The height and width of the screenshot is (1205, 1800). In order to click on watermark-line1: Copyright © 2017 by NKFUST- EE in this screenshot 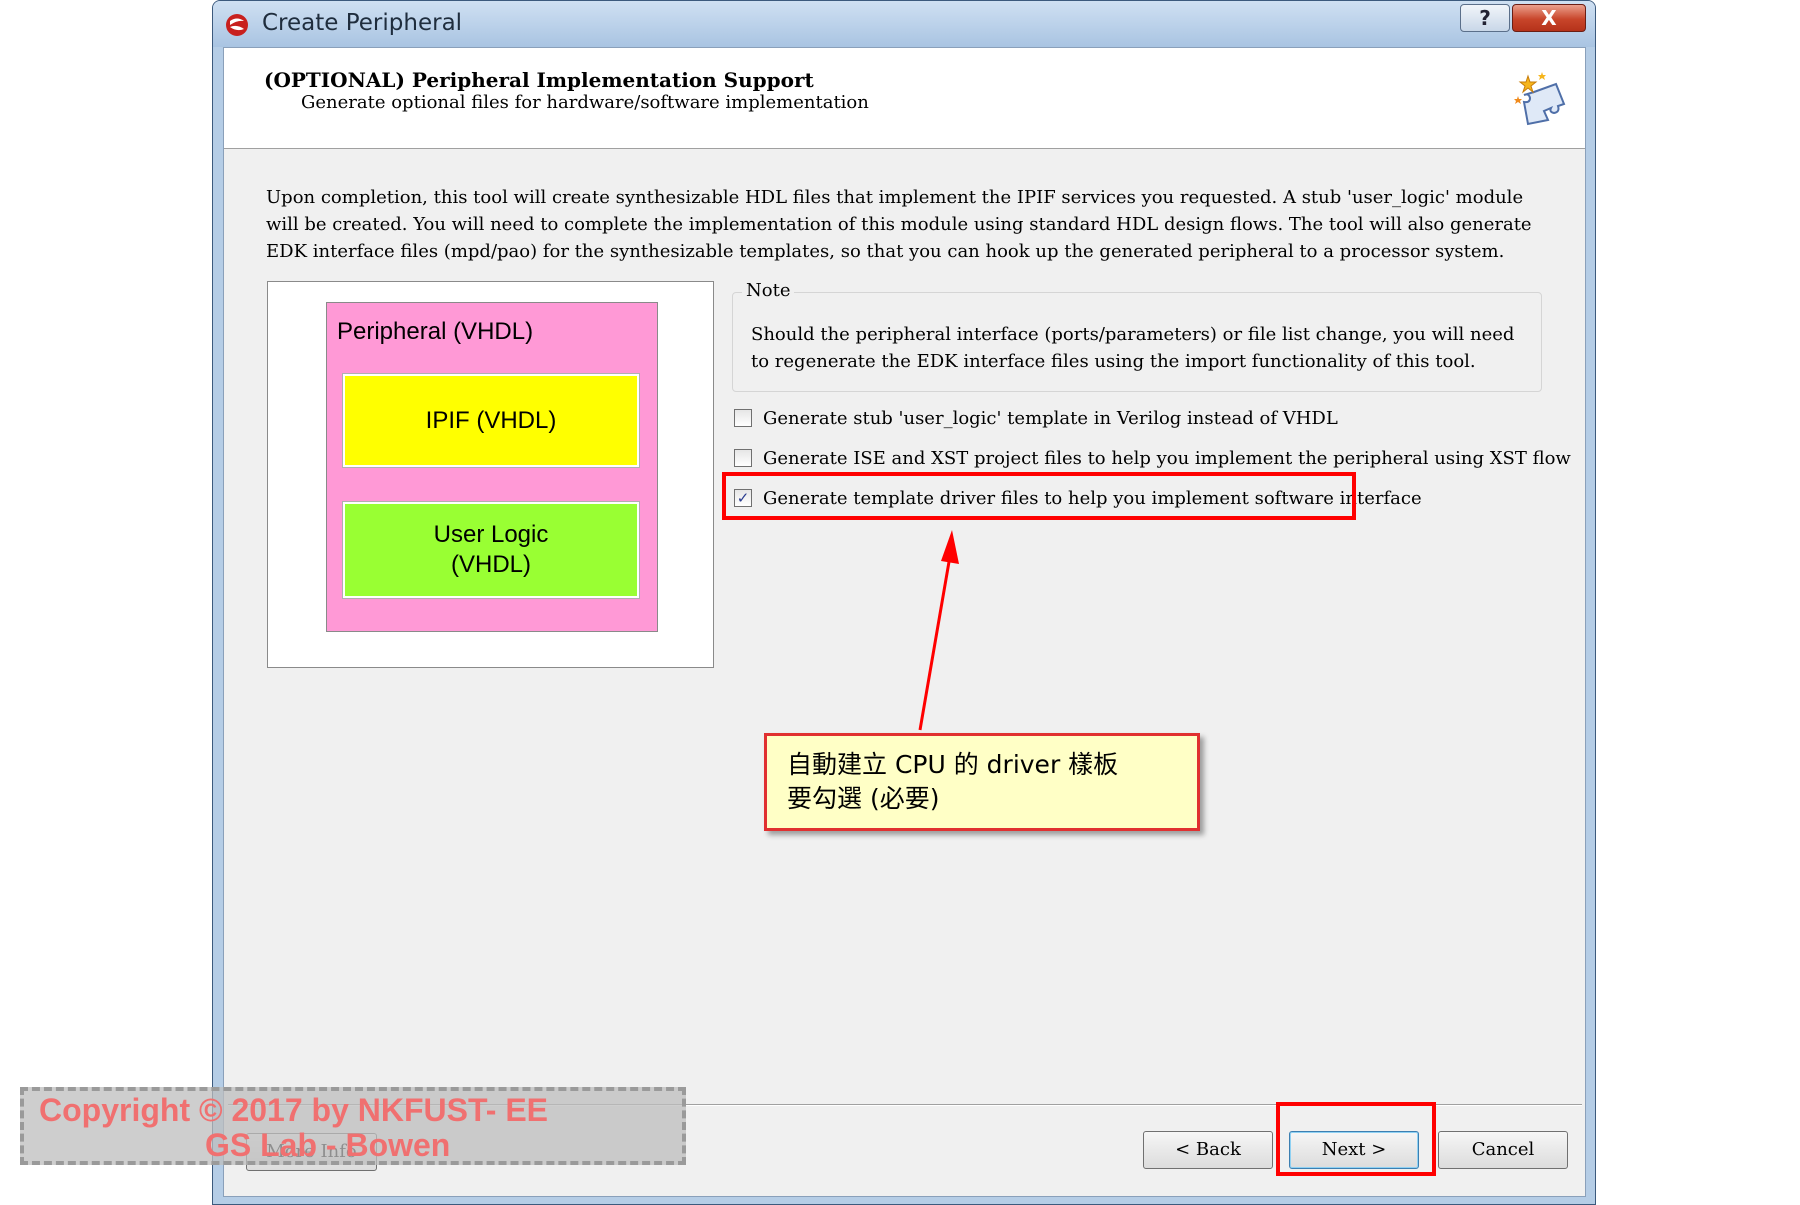, I will do `click(293, 1110)`.